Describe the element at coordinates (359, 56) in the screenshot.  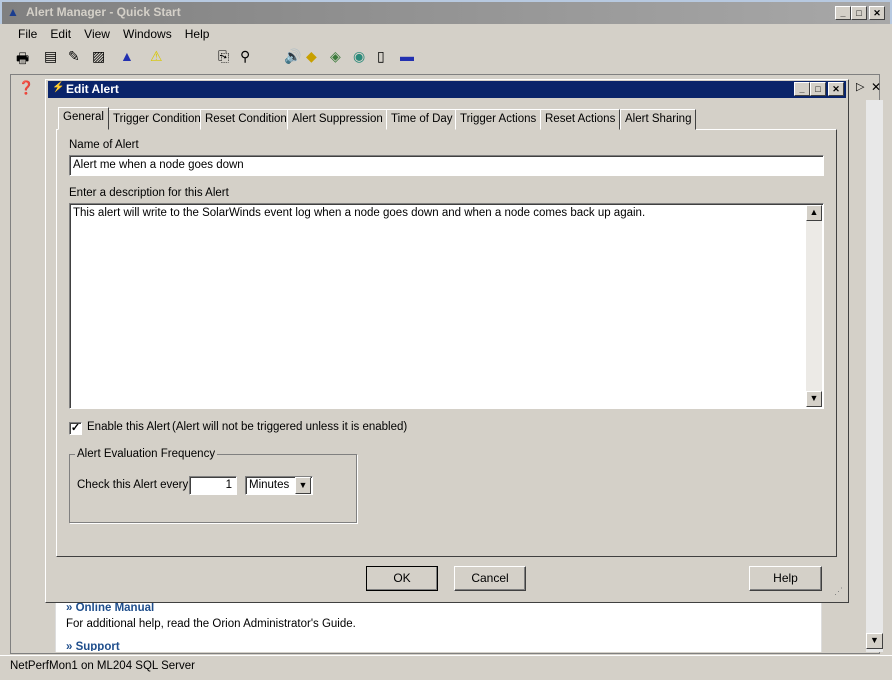
I see `globe-icon: ◉` at that location.